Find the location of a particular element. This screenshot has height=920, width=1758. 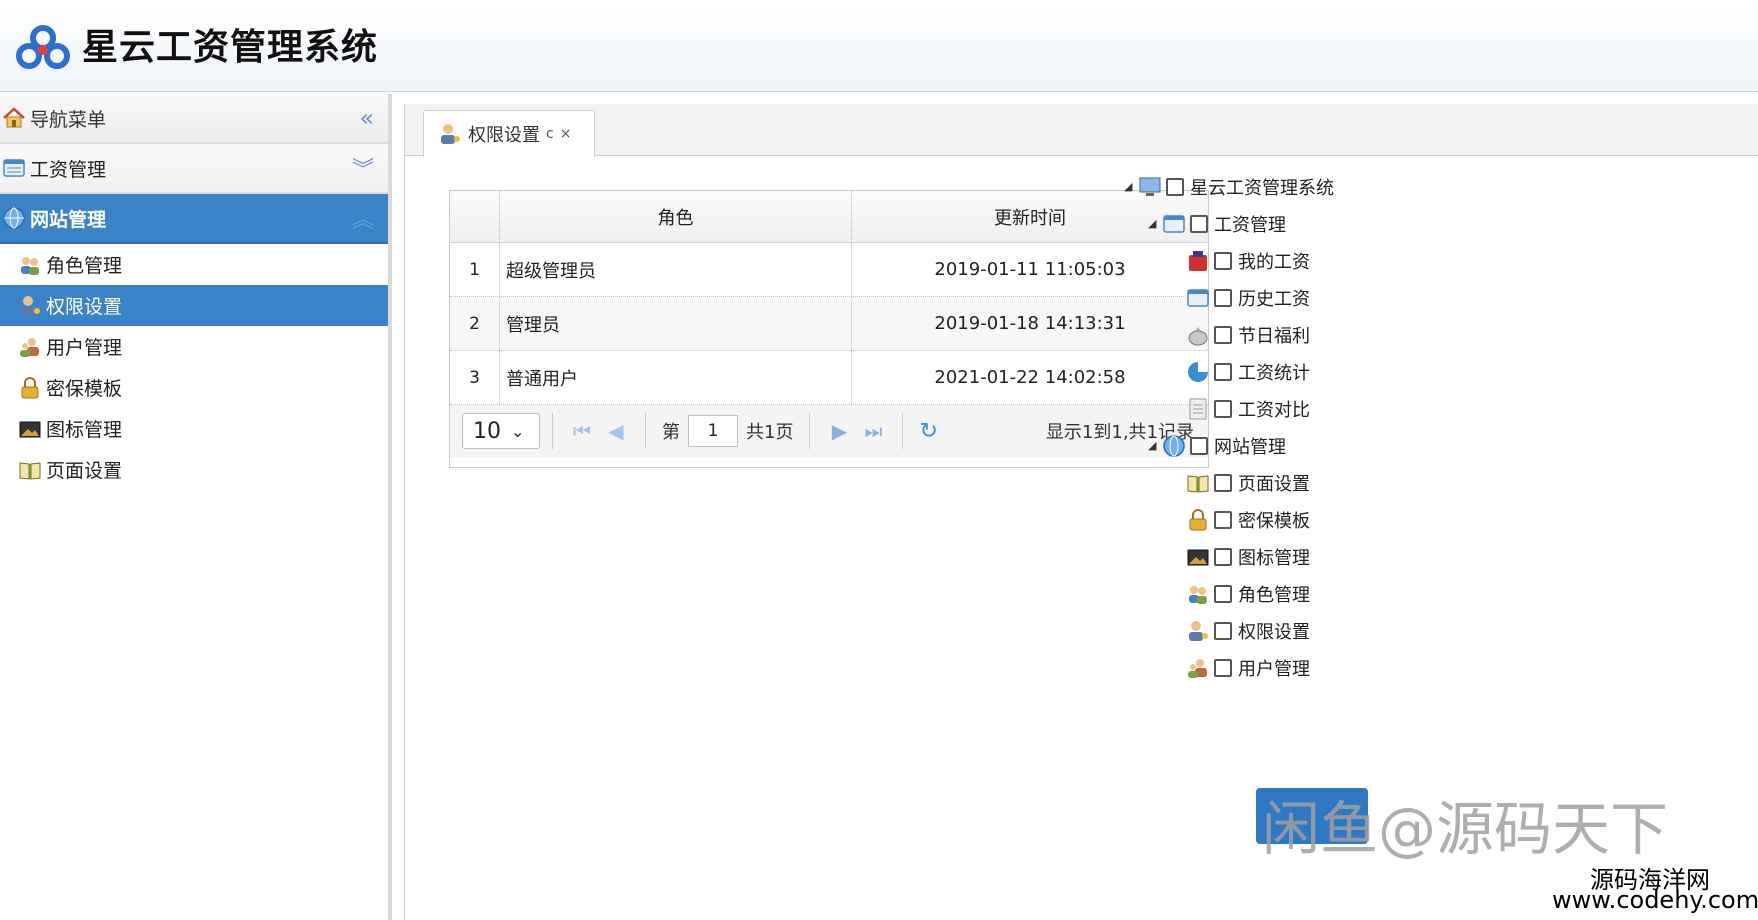

tree-node-history-salary: 历史工资 is located at coordinates (1248, 297).